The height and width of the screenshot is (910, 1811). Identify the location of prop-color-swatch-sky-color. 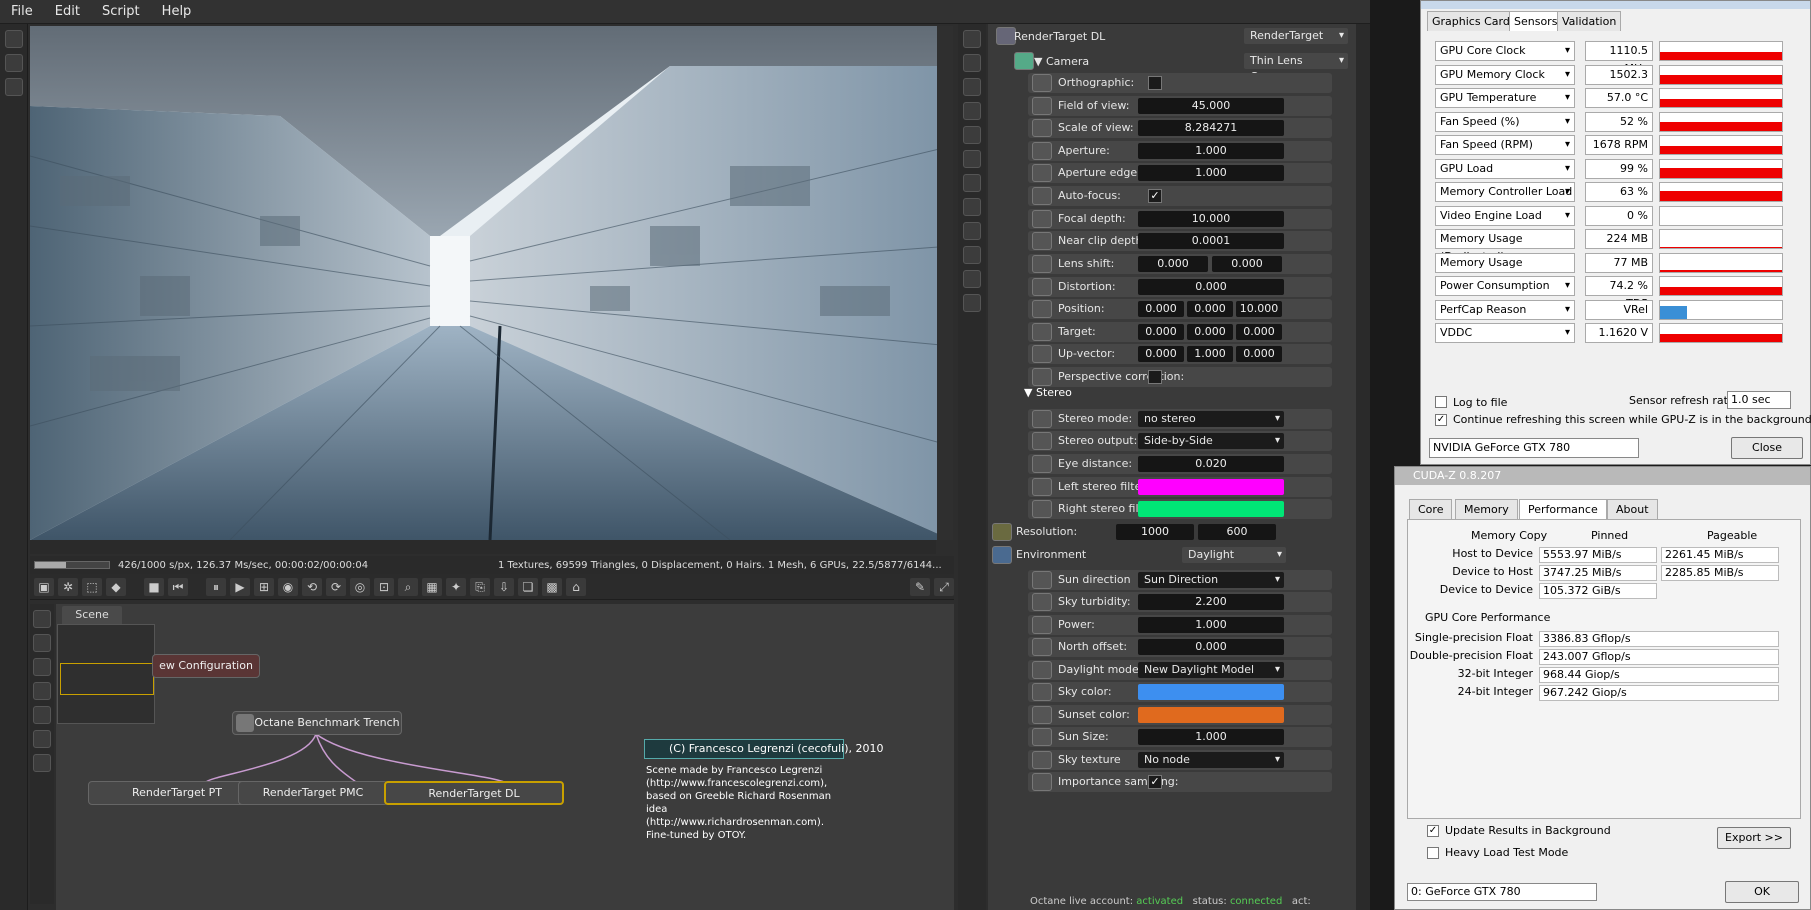
(1211, 692).